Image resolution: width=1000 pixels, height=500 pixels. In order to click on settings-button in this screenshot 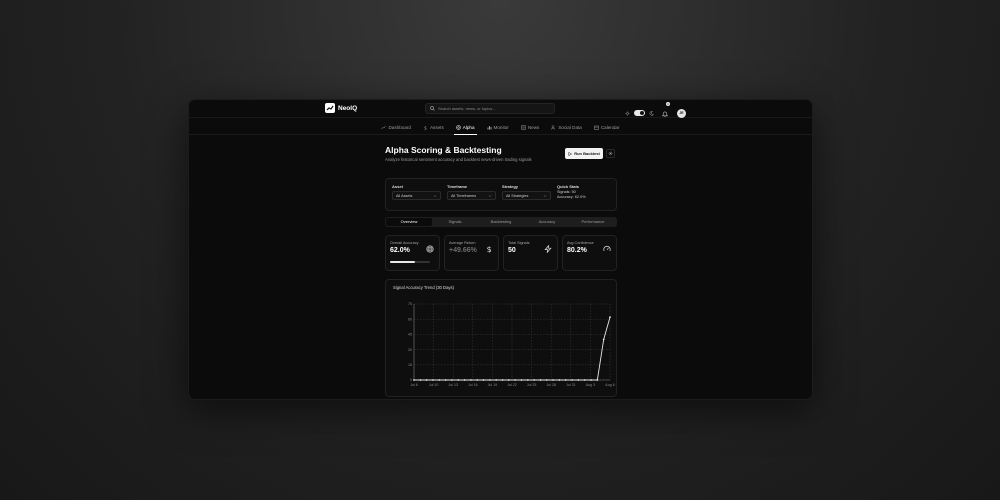, I will do `click(610, 153)`.